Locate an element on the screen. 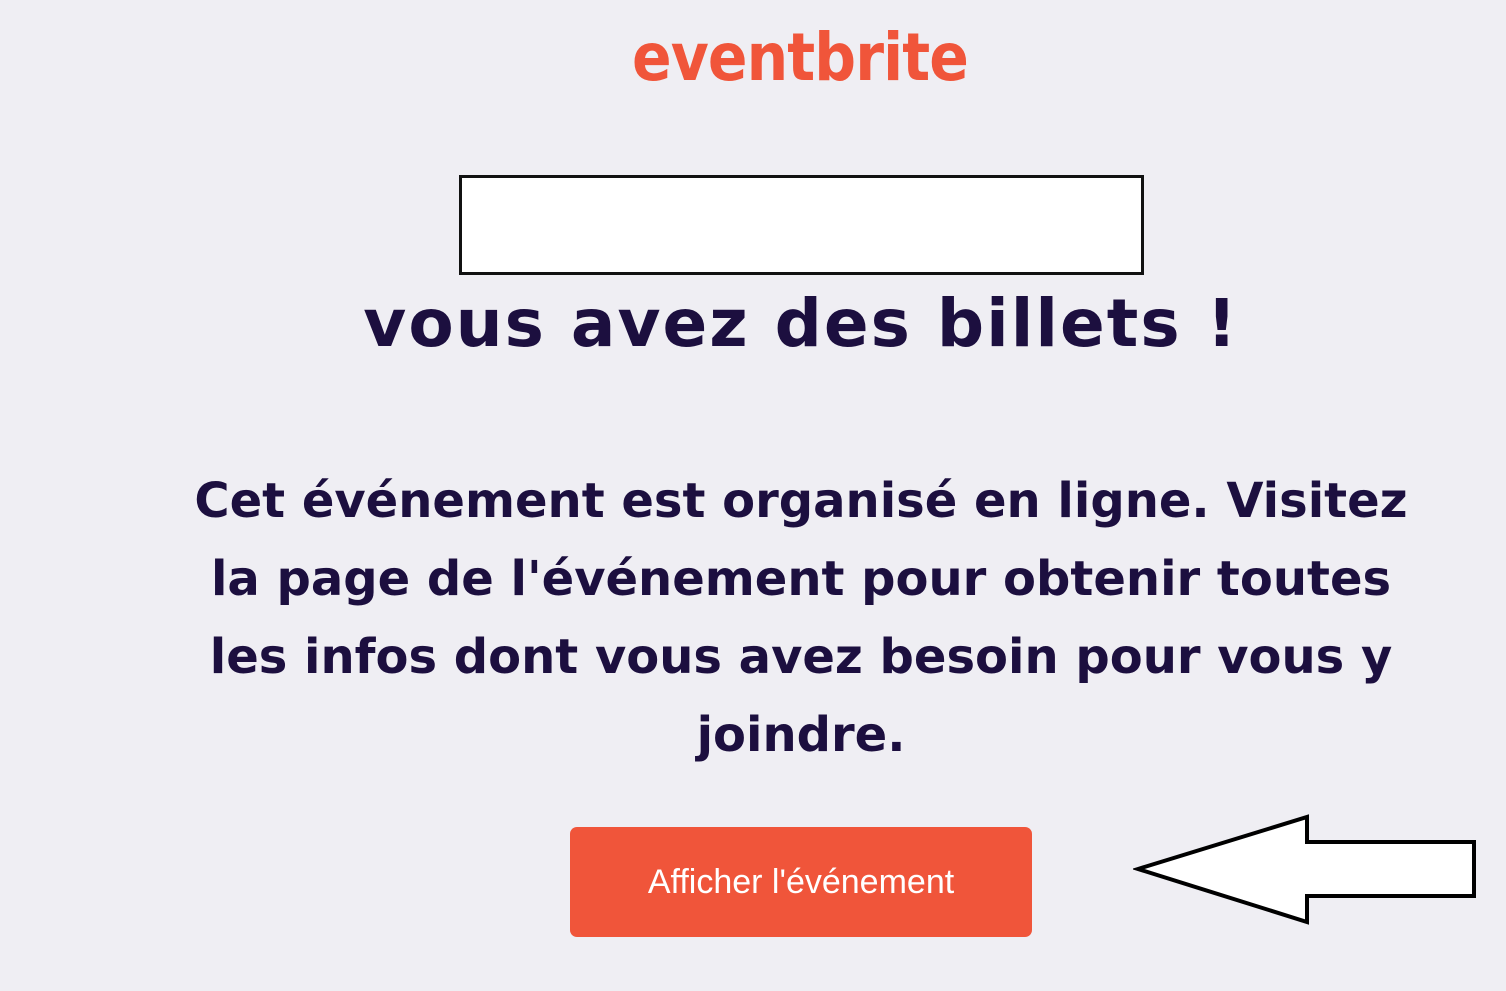  page-title: vous avez des billets ! is located at coordinates (801, 323).